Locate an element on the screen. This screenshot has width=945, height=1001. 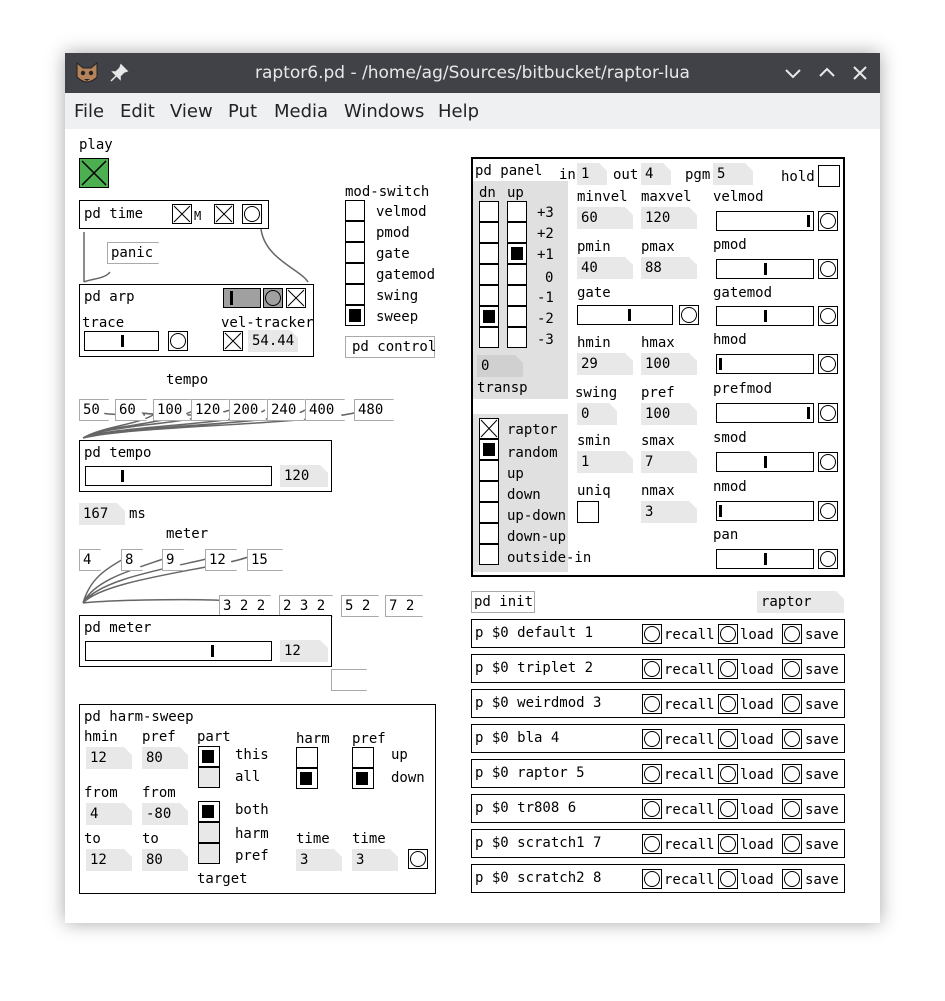
harm-dir-radio is located at coordinates (307, 768).